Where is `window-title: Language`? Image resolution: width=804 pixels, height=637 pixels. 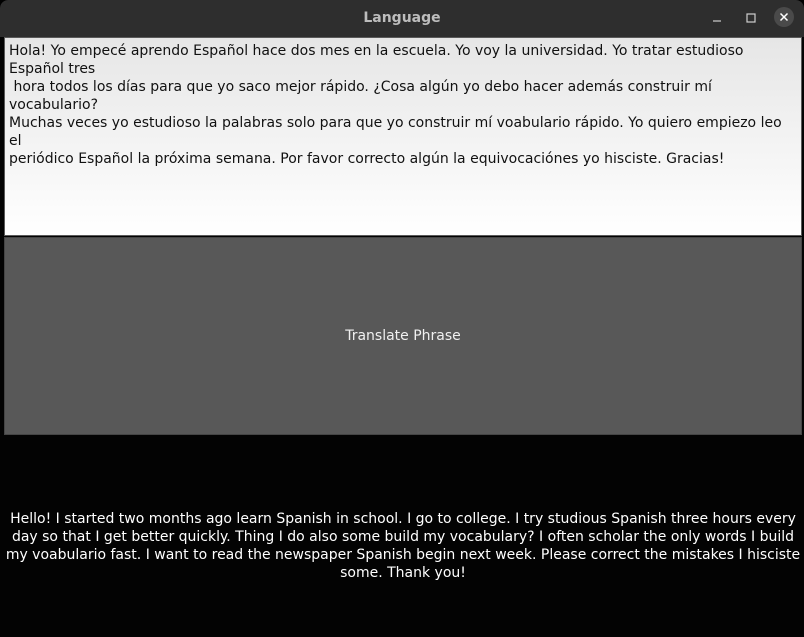 window-title: Language is located at coordinates (402, 18).